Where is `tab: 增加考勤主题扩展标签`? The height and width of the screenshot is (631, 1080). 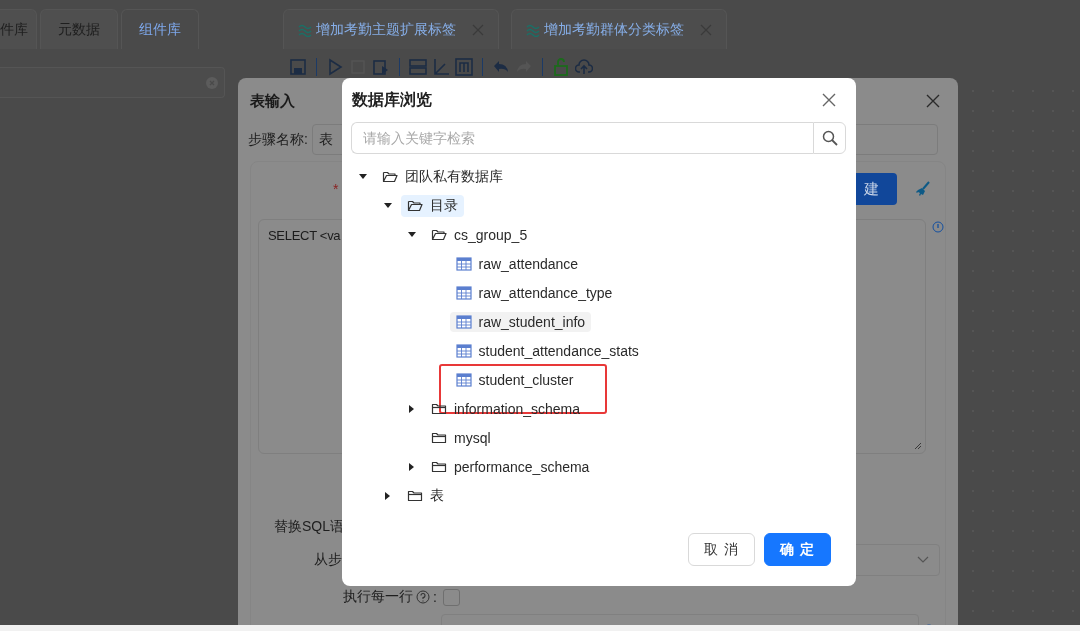 tab: 增加考勤主题扩展标签 is located at coordinates (391, 29).